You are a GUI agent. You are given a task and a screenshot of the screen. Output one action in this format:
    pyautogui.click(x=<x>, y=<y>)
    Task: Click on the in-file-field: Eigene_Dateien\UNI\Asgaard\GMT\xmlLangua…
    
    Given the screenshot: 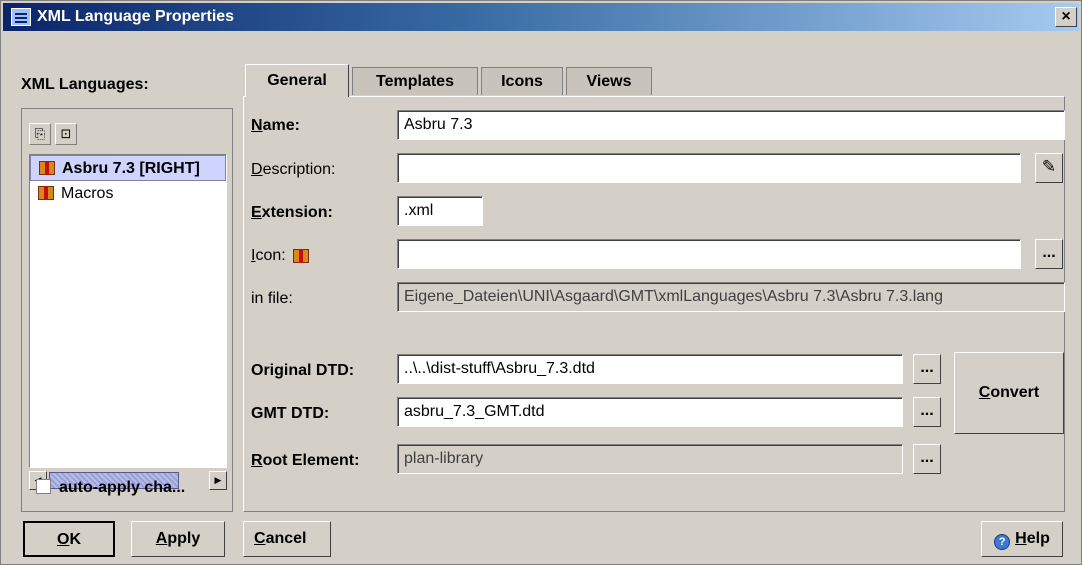 What is the action you would take?
    pyautogui.click(x=731, y=297)
    